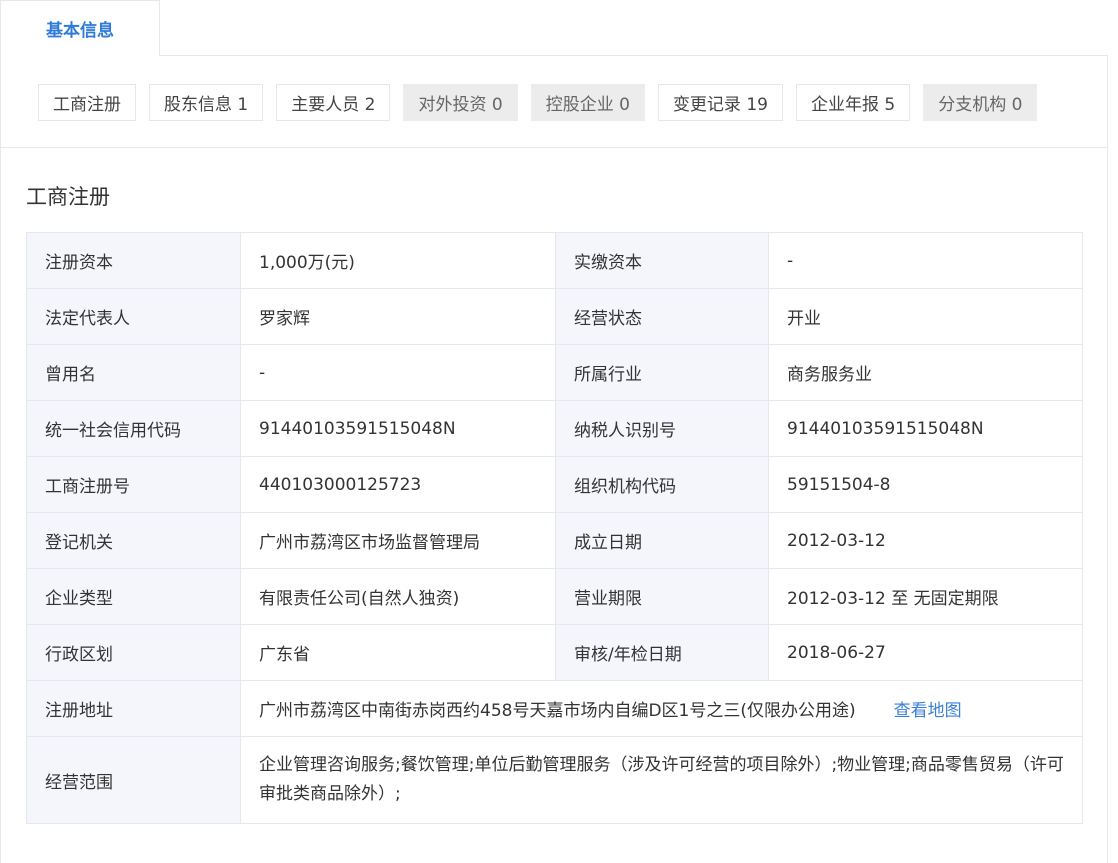 This screenshot has width=1118, height=863. What do you see at coordinates (662, 372) in the screenshot?
I see `field-label: 所属行业` at bounding box center [662, 372].